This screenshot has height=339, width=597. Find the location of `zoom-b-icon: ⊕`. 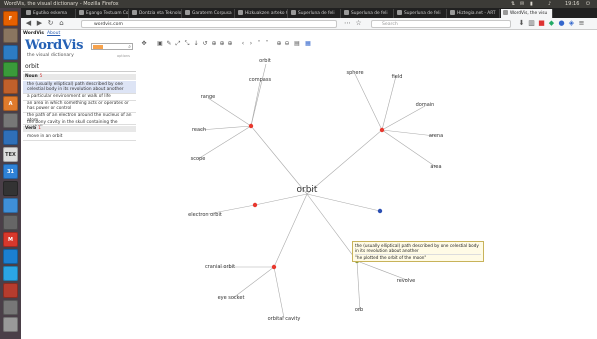

zoom-b-icon: ⊕ is located at coordinates (222, 44).